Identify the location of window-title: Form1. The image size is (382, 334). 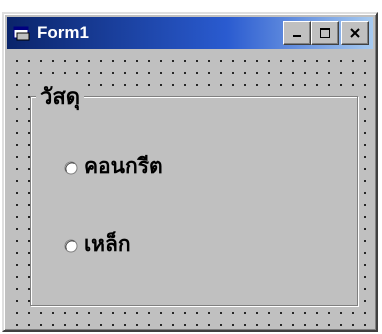
(63, 32).